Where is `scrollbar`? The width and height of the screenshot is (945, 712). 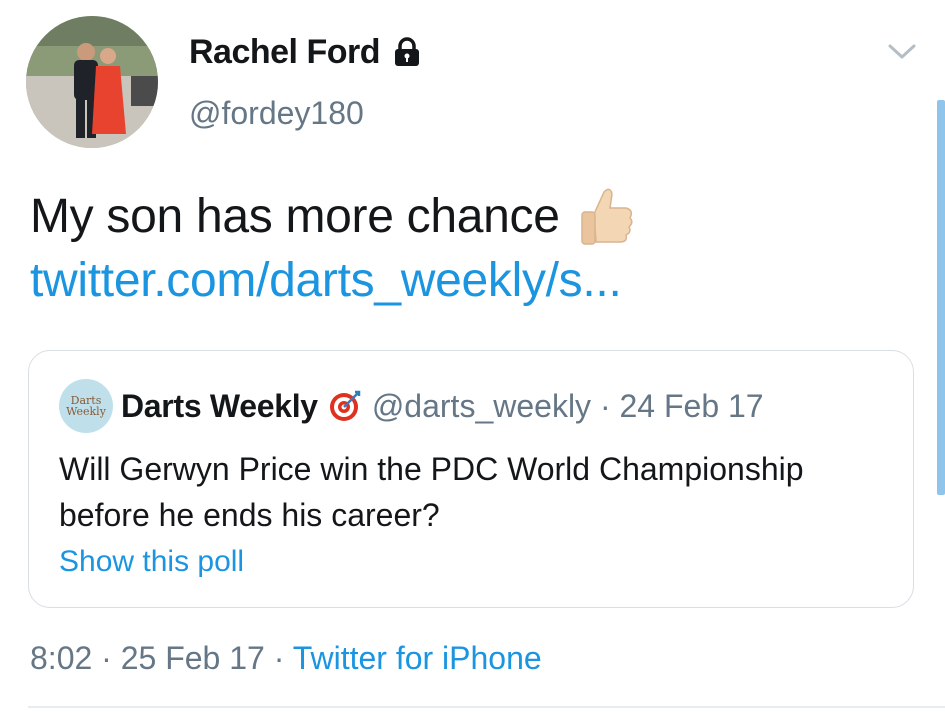
scrollbar is located at coordinates (941, 297).